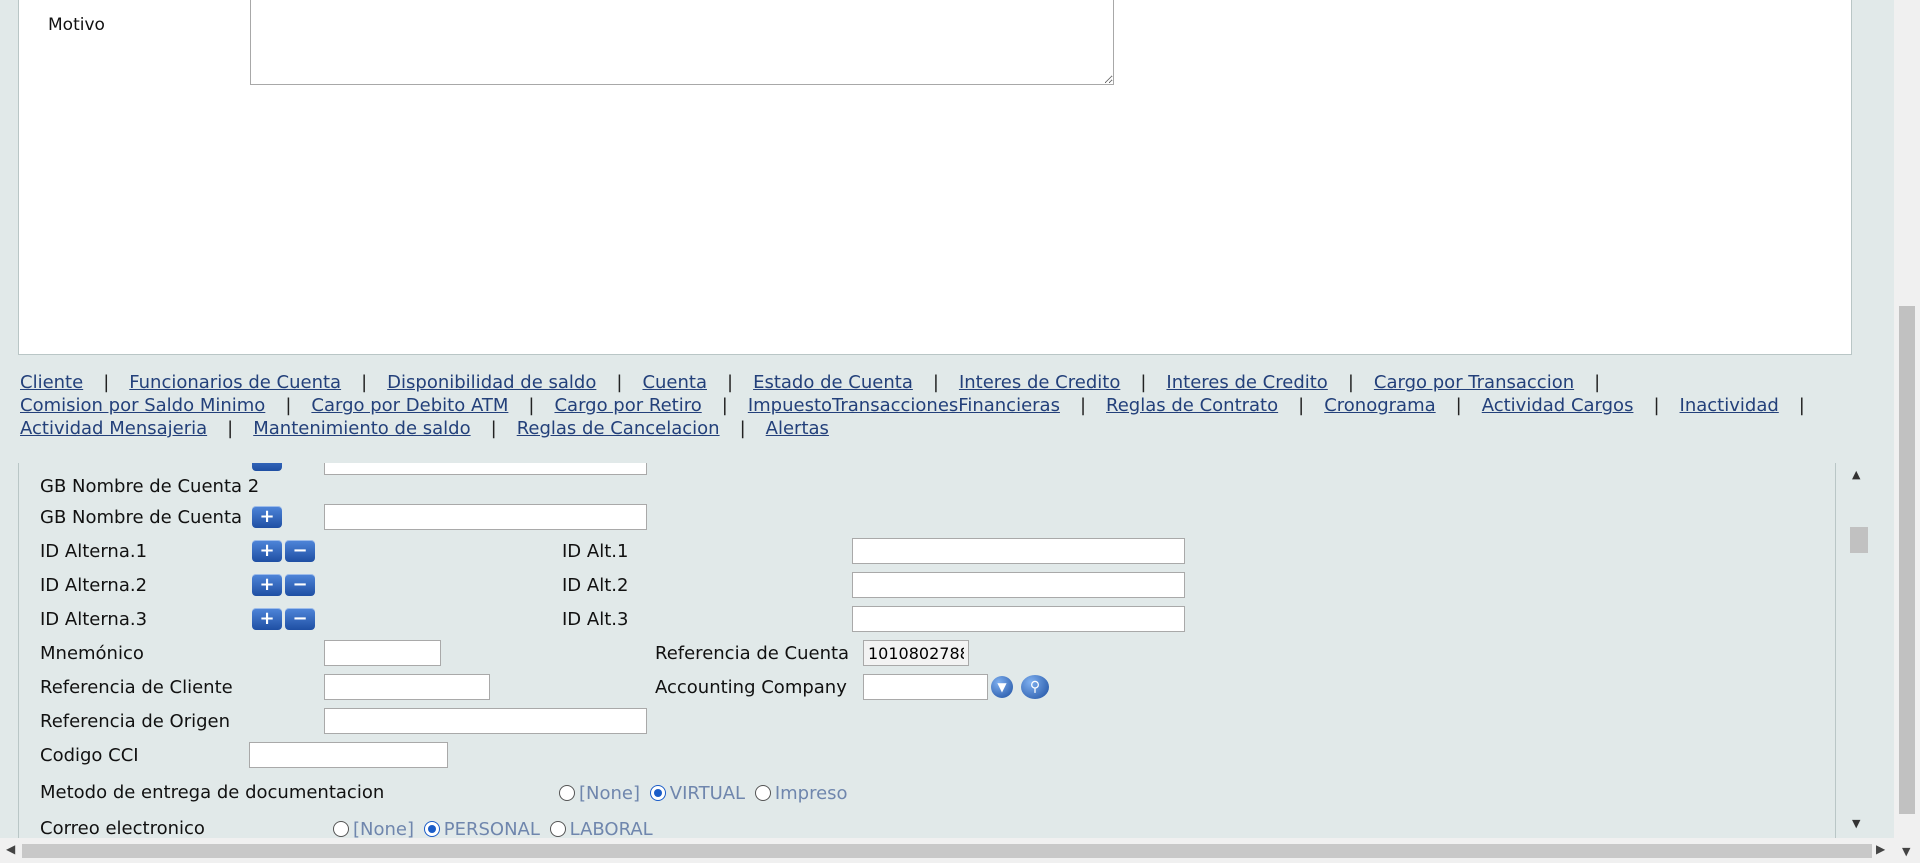 This screenshot has height=863, width=1920. Describe the element at coordinates (1859, 540) in the screenshot. I see `form-scroll-thumb` at that location.